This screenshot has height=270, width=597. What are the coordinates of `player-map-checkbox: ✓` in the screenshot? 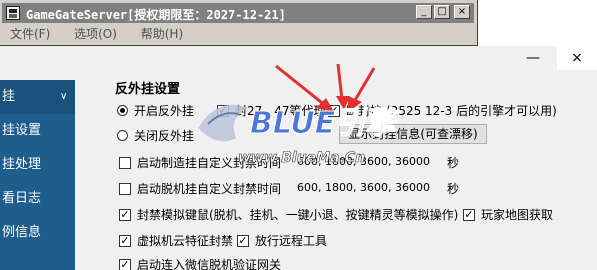 It's located at (469, 214).